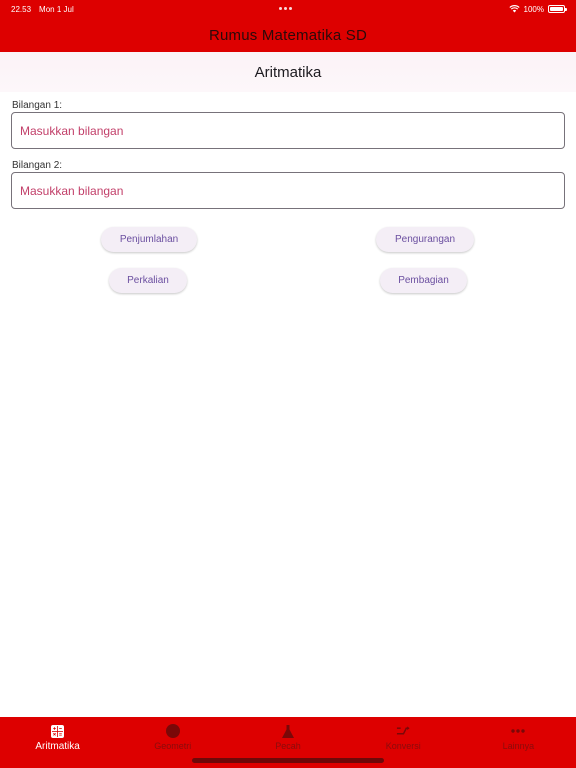 This screenshot has width=576, height=768. Describe the element at coordinates (149, 239) in the screenshot. I see `penjumlahan-button: Penjumlahan` at that location.